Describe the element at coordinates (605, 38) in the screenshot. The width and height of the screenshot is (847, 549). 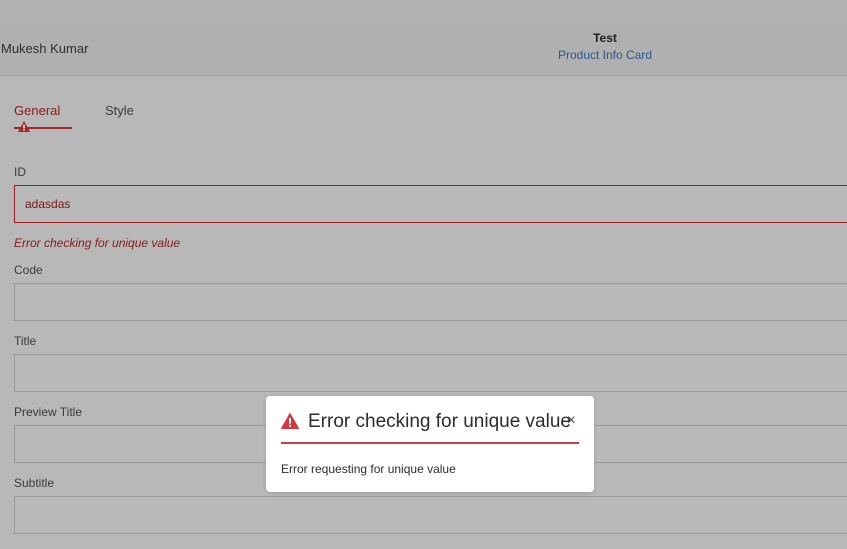
I see `component-title: Test` at that location.